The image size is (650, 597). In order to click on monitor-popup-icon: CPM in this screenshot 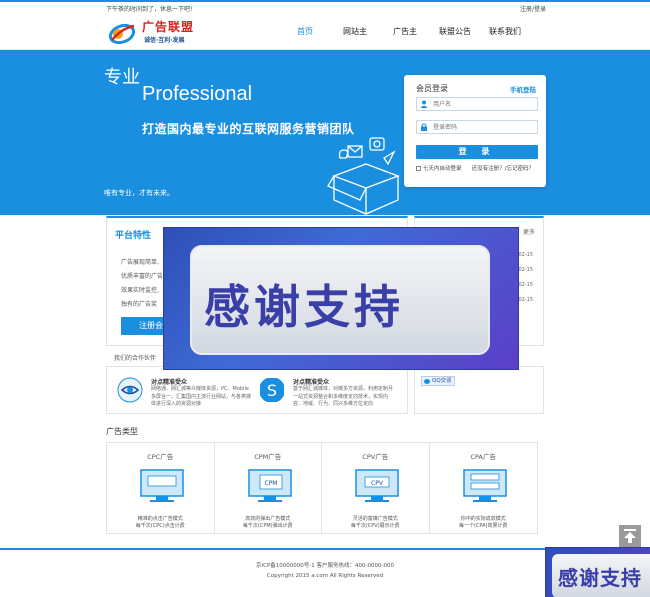, I will do `click(269, 485)`.